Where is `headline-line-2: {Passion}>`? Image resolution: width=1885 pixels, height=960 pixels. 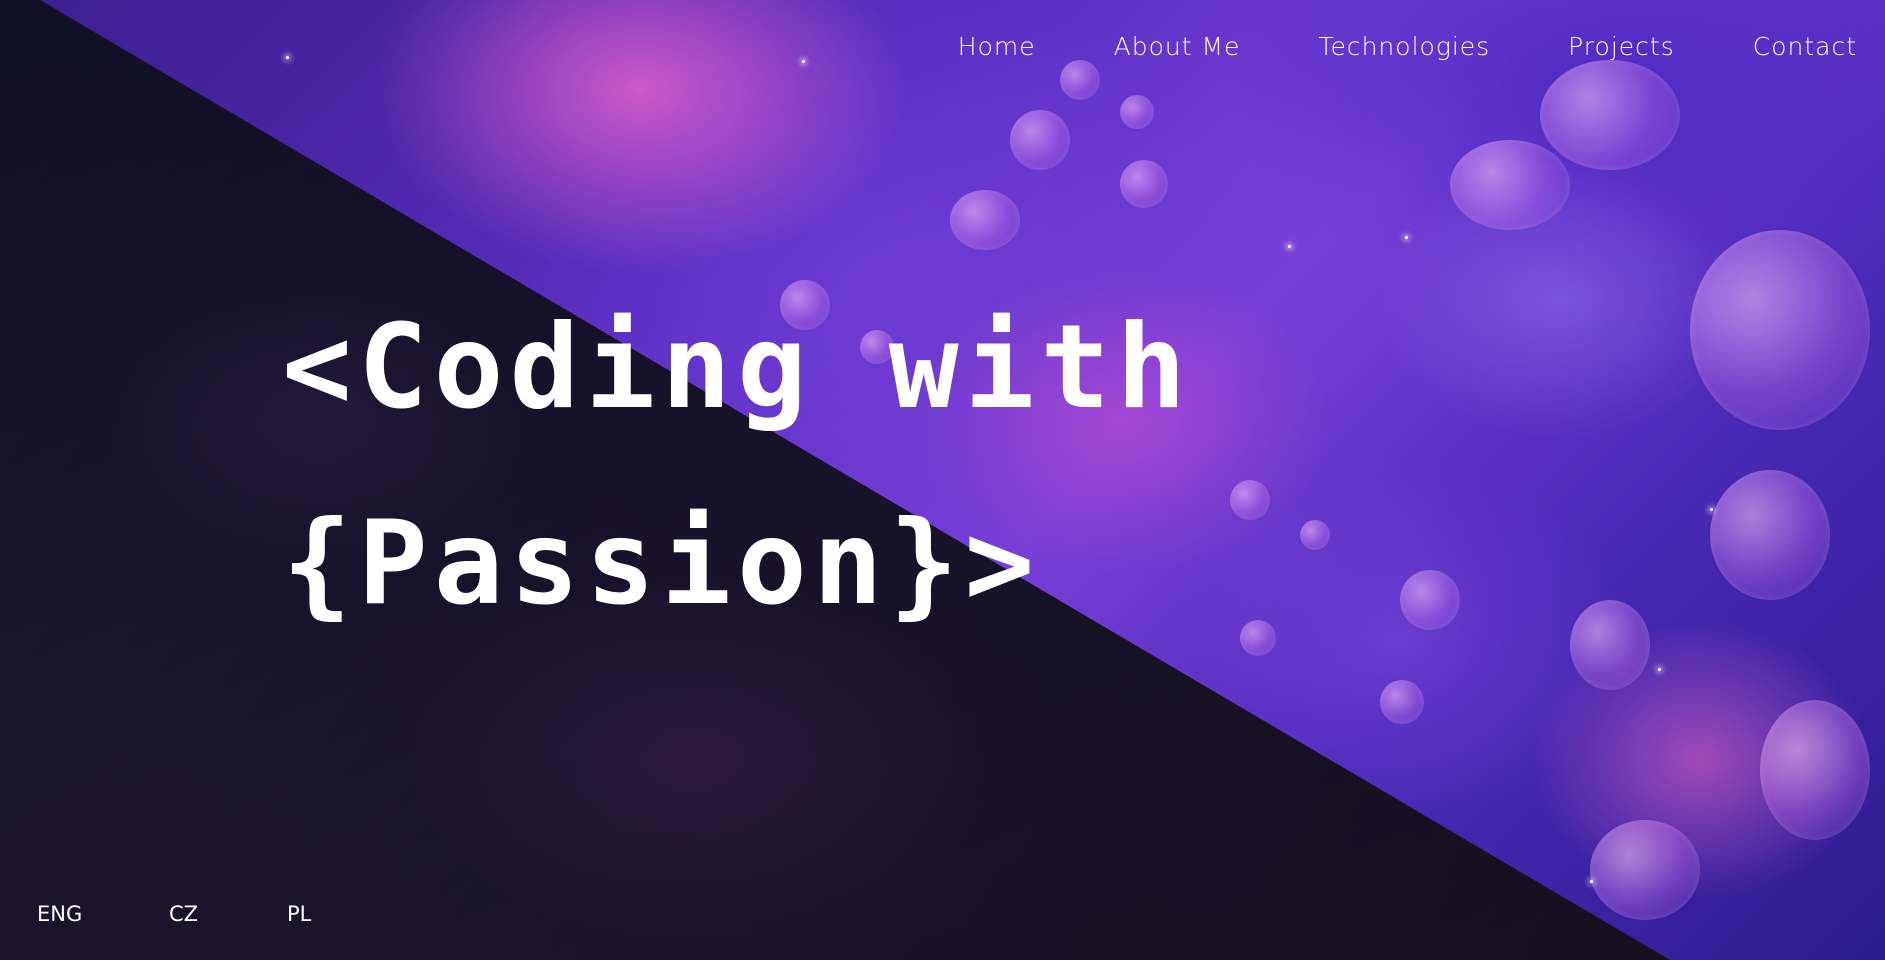 headline-line-2: {Passion}> is located at coordinates (661, 563).